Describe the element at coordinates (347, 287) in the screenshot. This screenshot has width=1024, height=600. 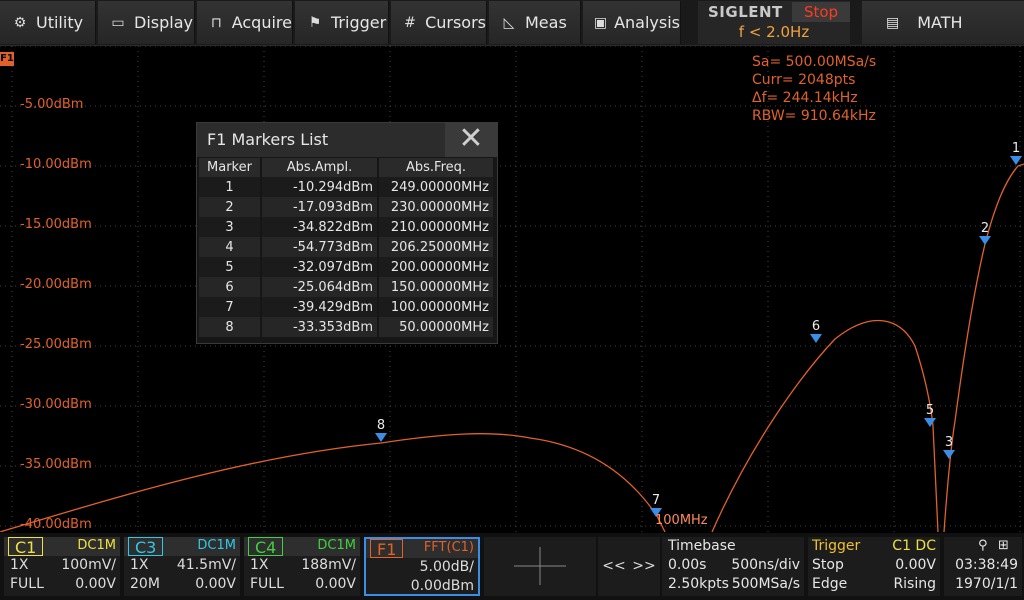
I see `table-row: 6 -25.064dBm 150.00000MHz` at that location.